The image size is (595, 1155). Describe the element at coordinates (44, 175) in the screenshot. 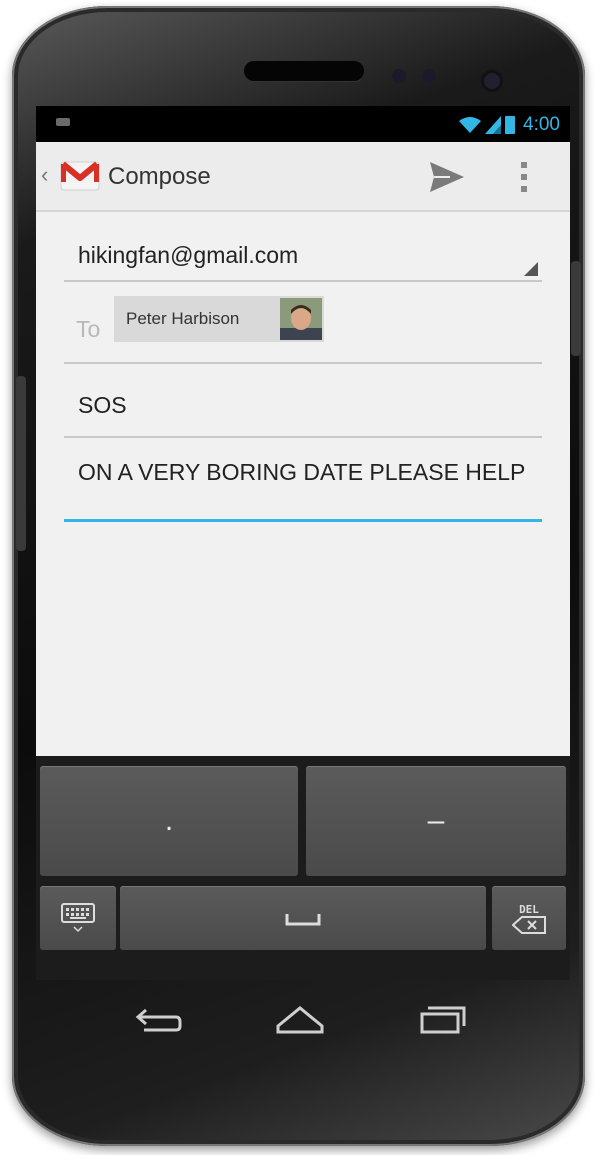

I see `up-chevron-icon: ‹` at that location.